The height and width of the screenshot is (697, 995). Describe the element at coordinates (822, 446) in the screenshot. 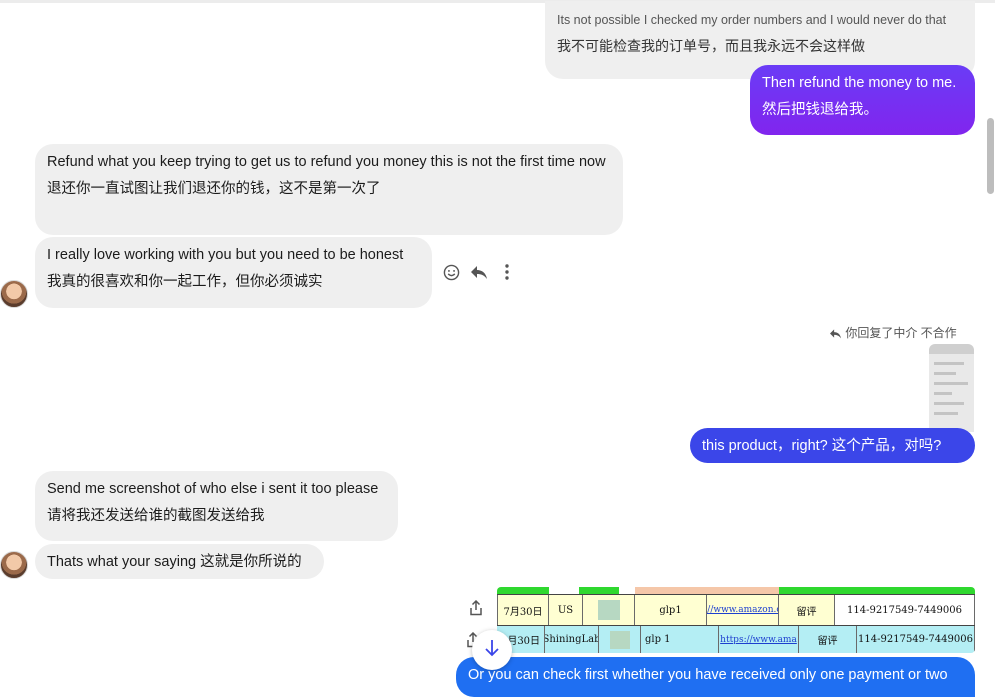

I see `message-text: this product，right? 这个产品，对吗?` at that location.